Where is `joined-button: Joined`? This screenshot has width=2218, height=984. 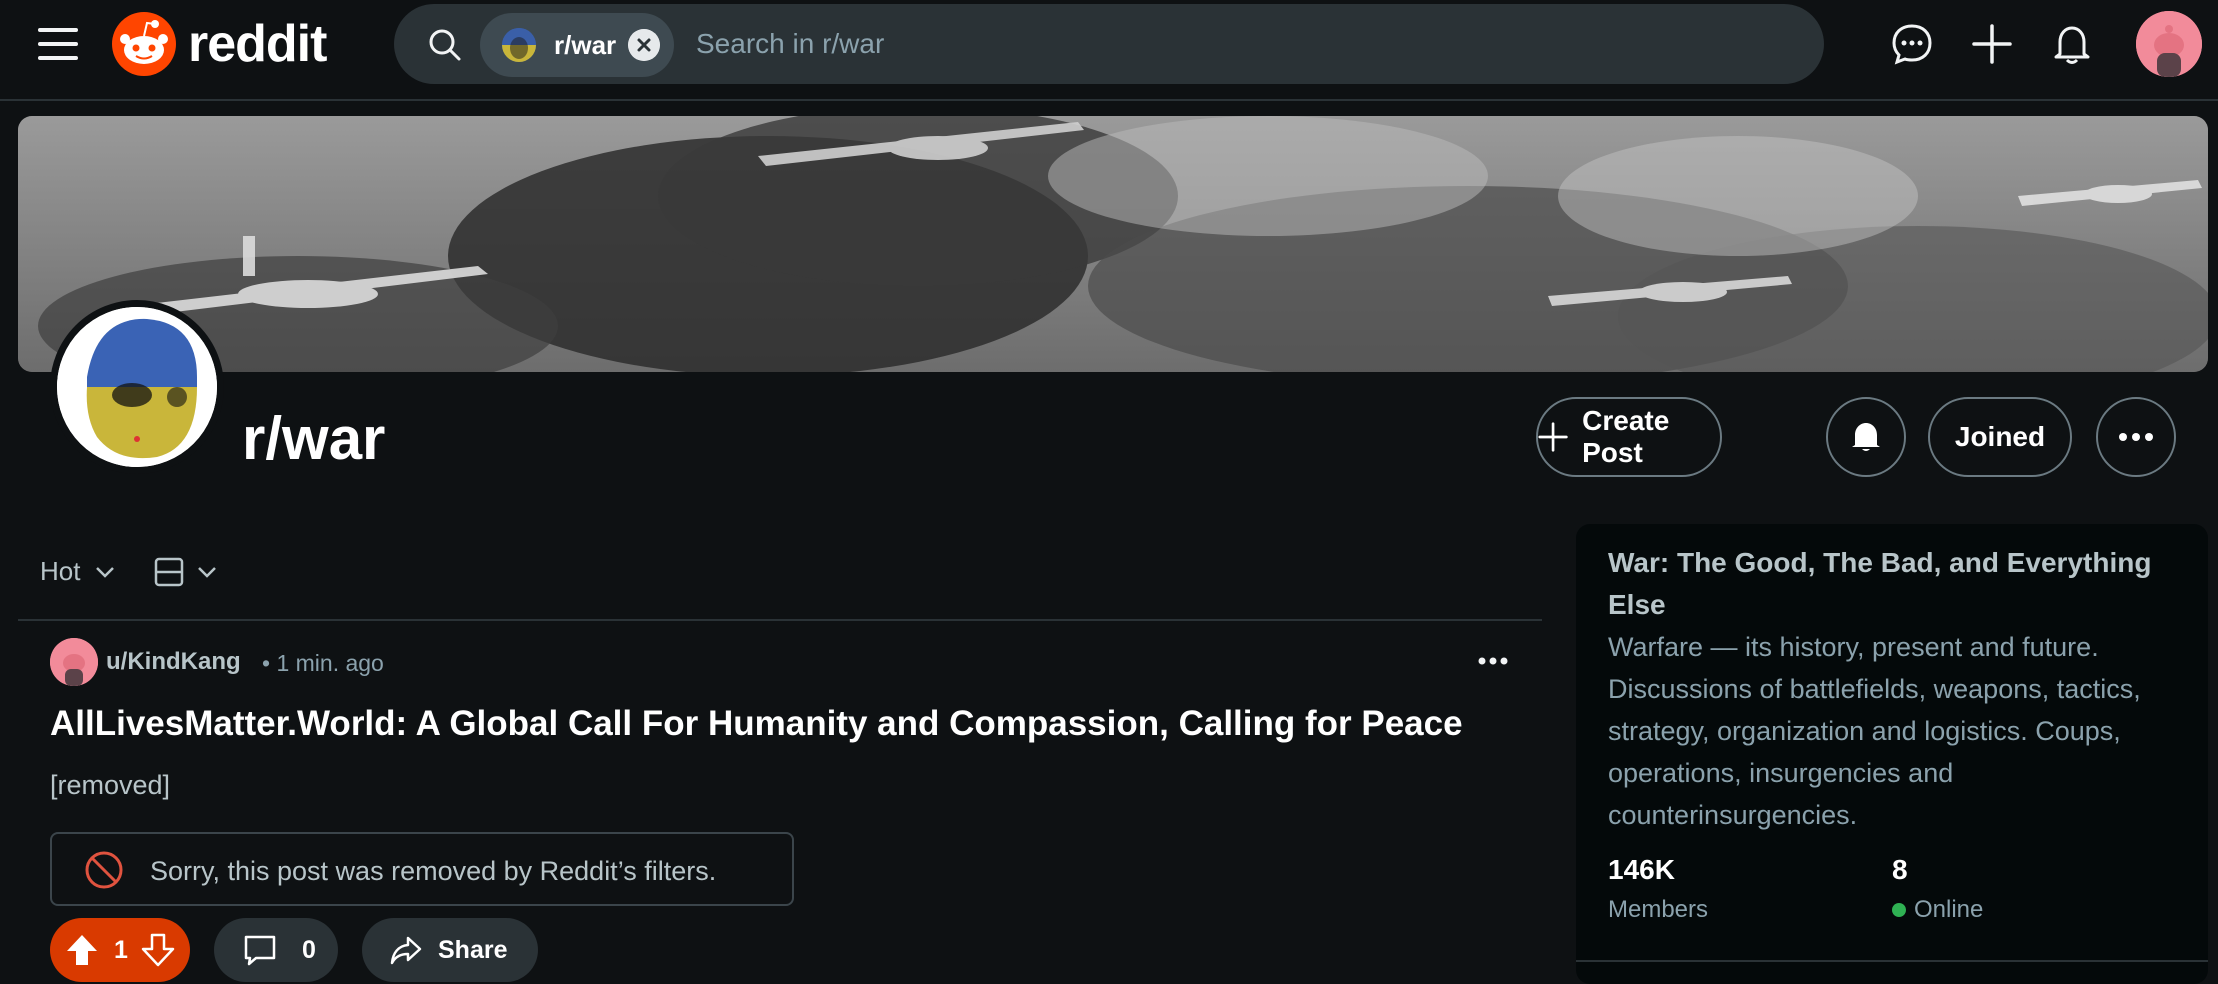 joined-button: Joined is located at coordinates (2000, 437).